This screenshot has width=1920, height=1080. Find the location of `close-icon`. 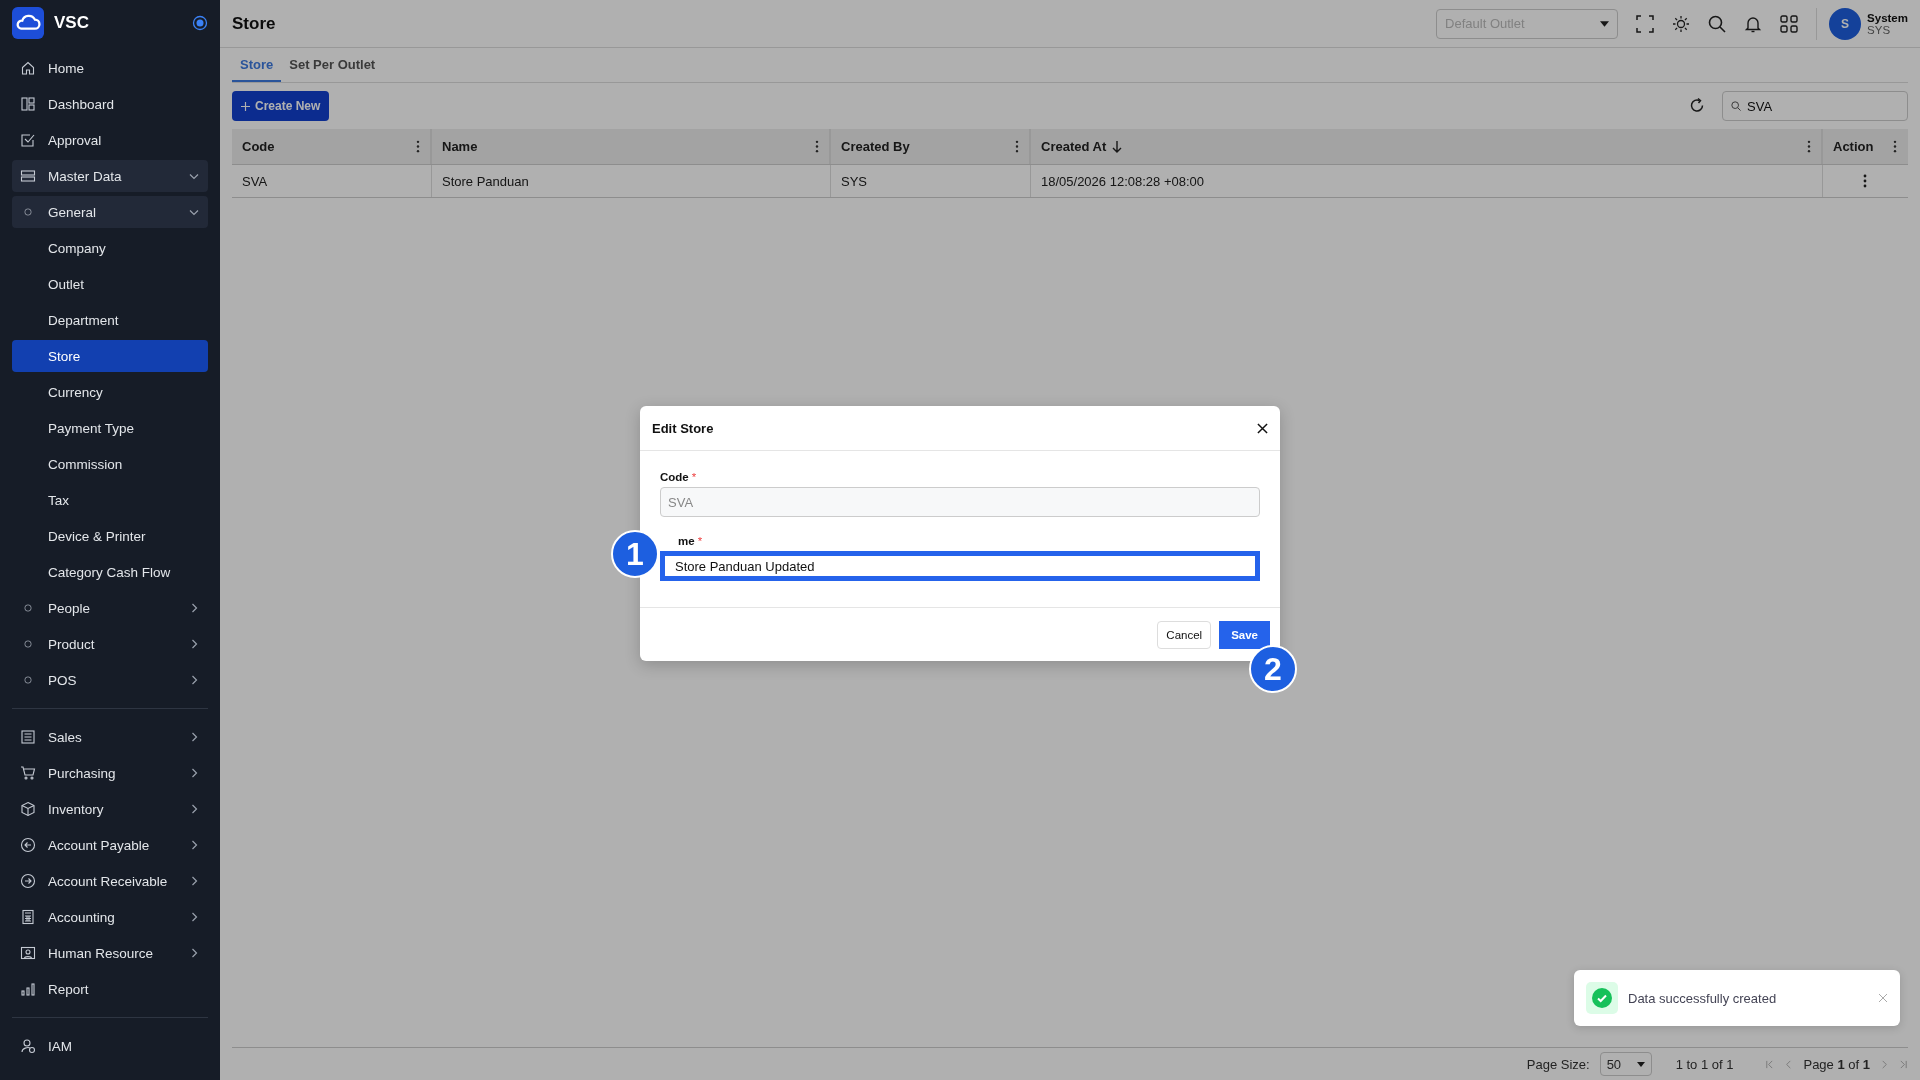

close-icon is located at coordinates (1262, 428).